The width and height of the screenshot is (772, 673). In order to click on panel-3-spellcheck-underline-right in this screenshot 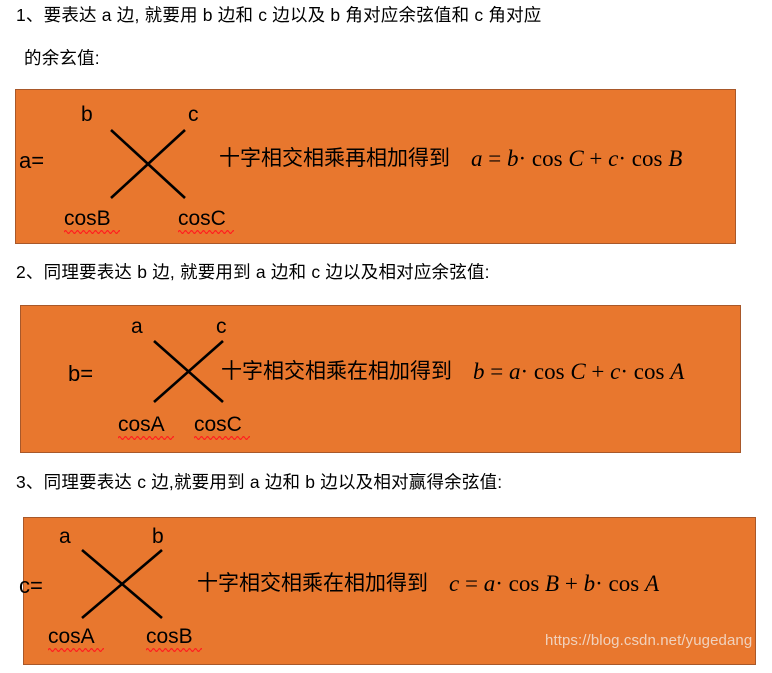, I will do `click(174, 650)`.